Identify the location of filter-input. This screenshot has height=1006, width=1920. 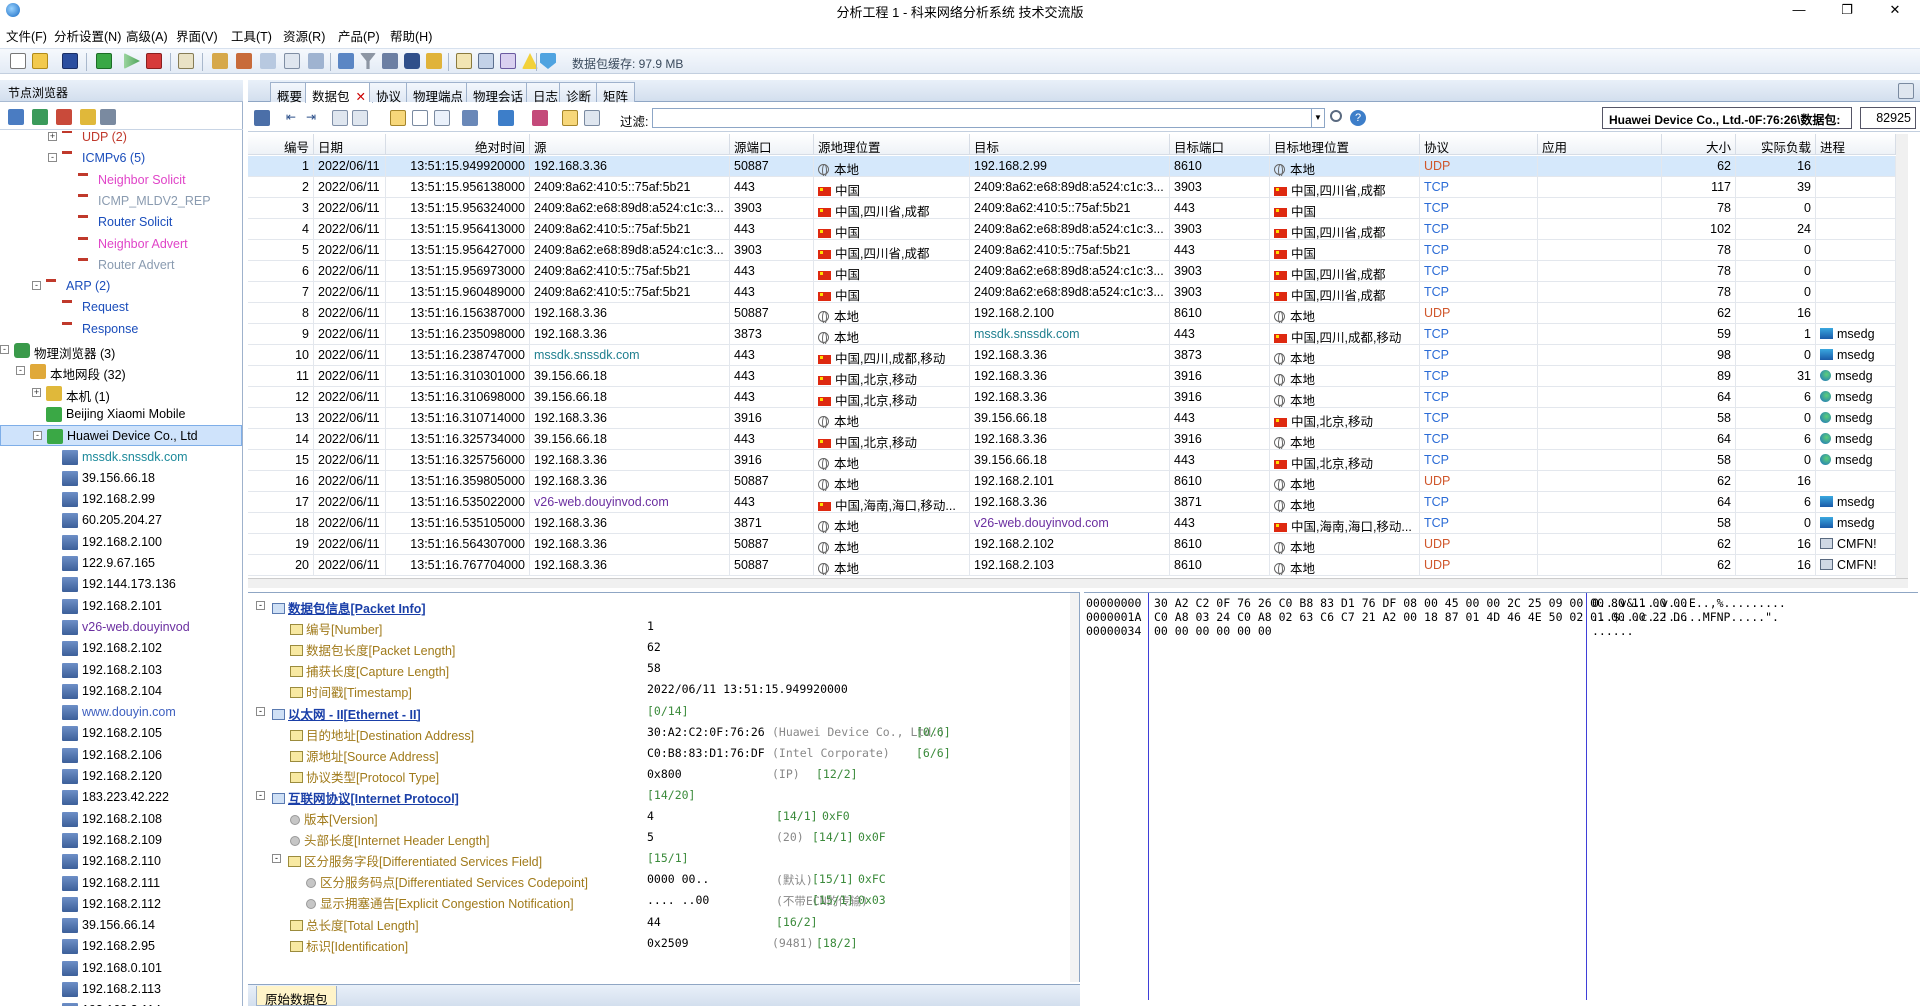
(982, 118).